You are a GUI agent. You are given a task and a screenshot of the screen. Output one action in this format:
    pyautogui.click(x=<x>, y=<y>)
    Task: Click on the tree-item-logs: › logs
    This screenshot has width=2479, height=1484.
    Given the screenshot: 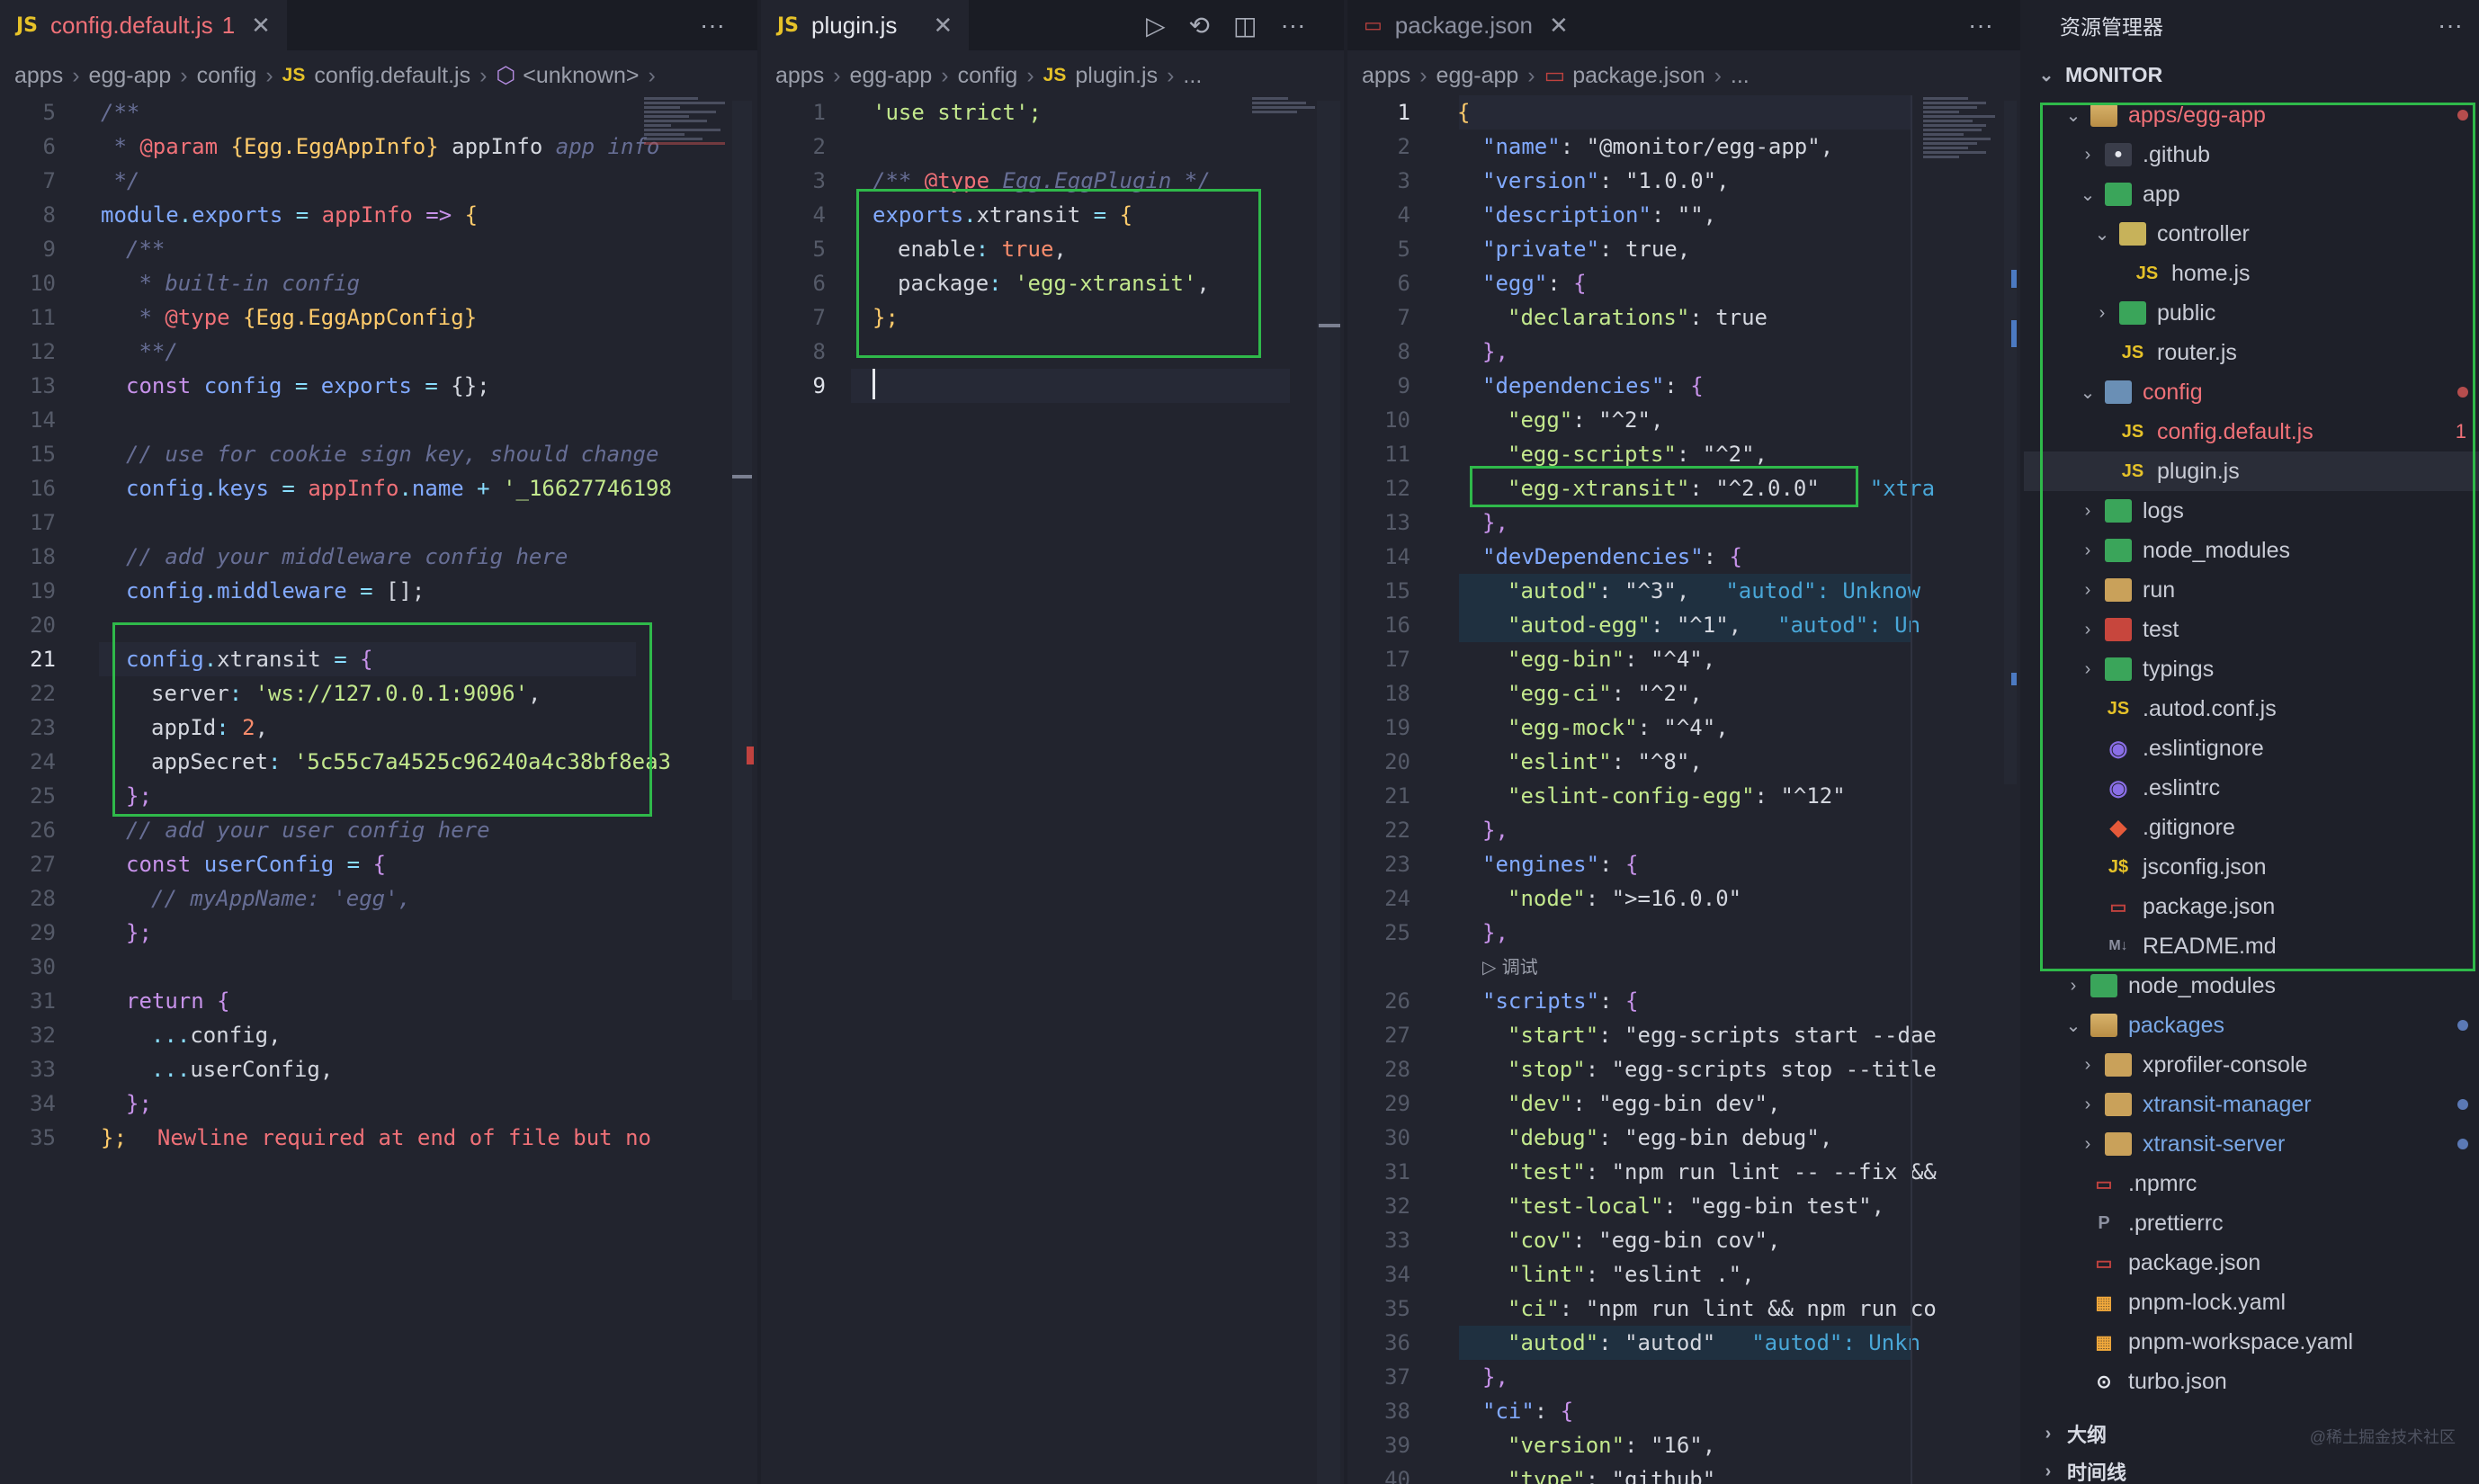 What is the action you would take?
    pyautogui.click(x=2251, y=511)
    